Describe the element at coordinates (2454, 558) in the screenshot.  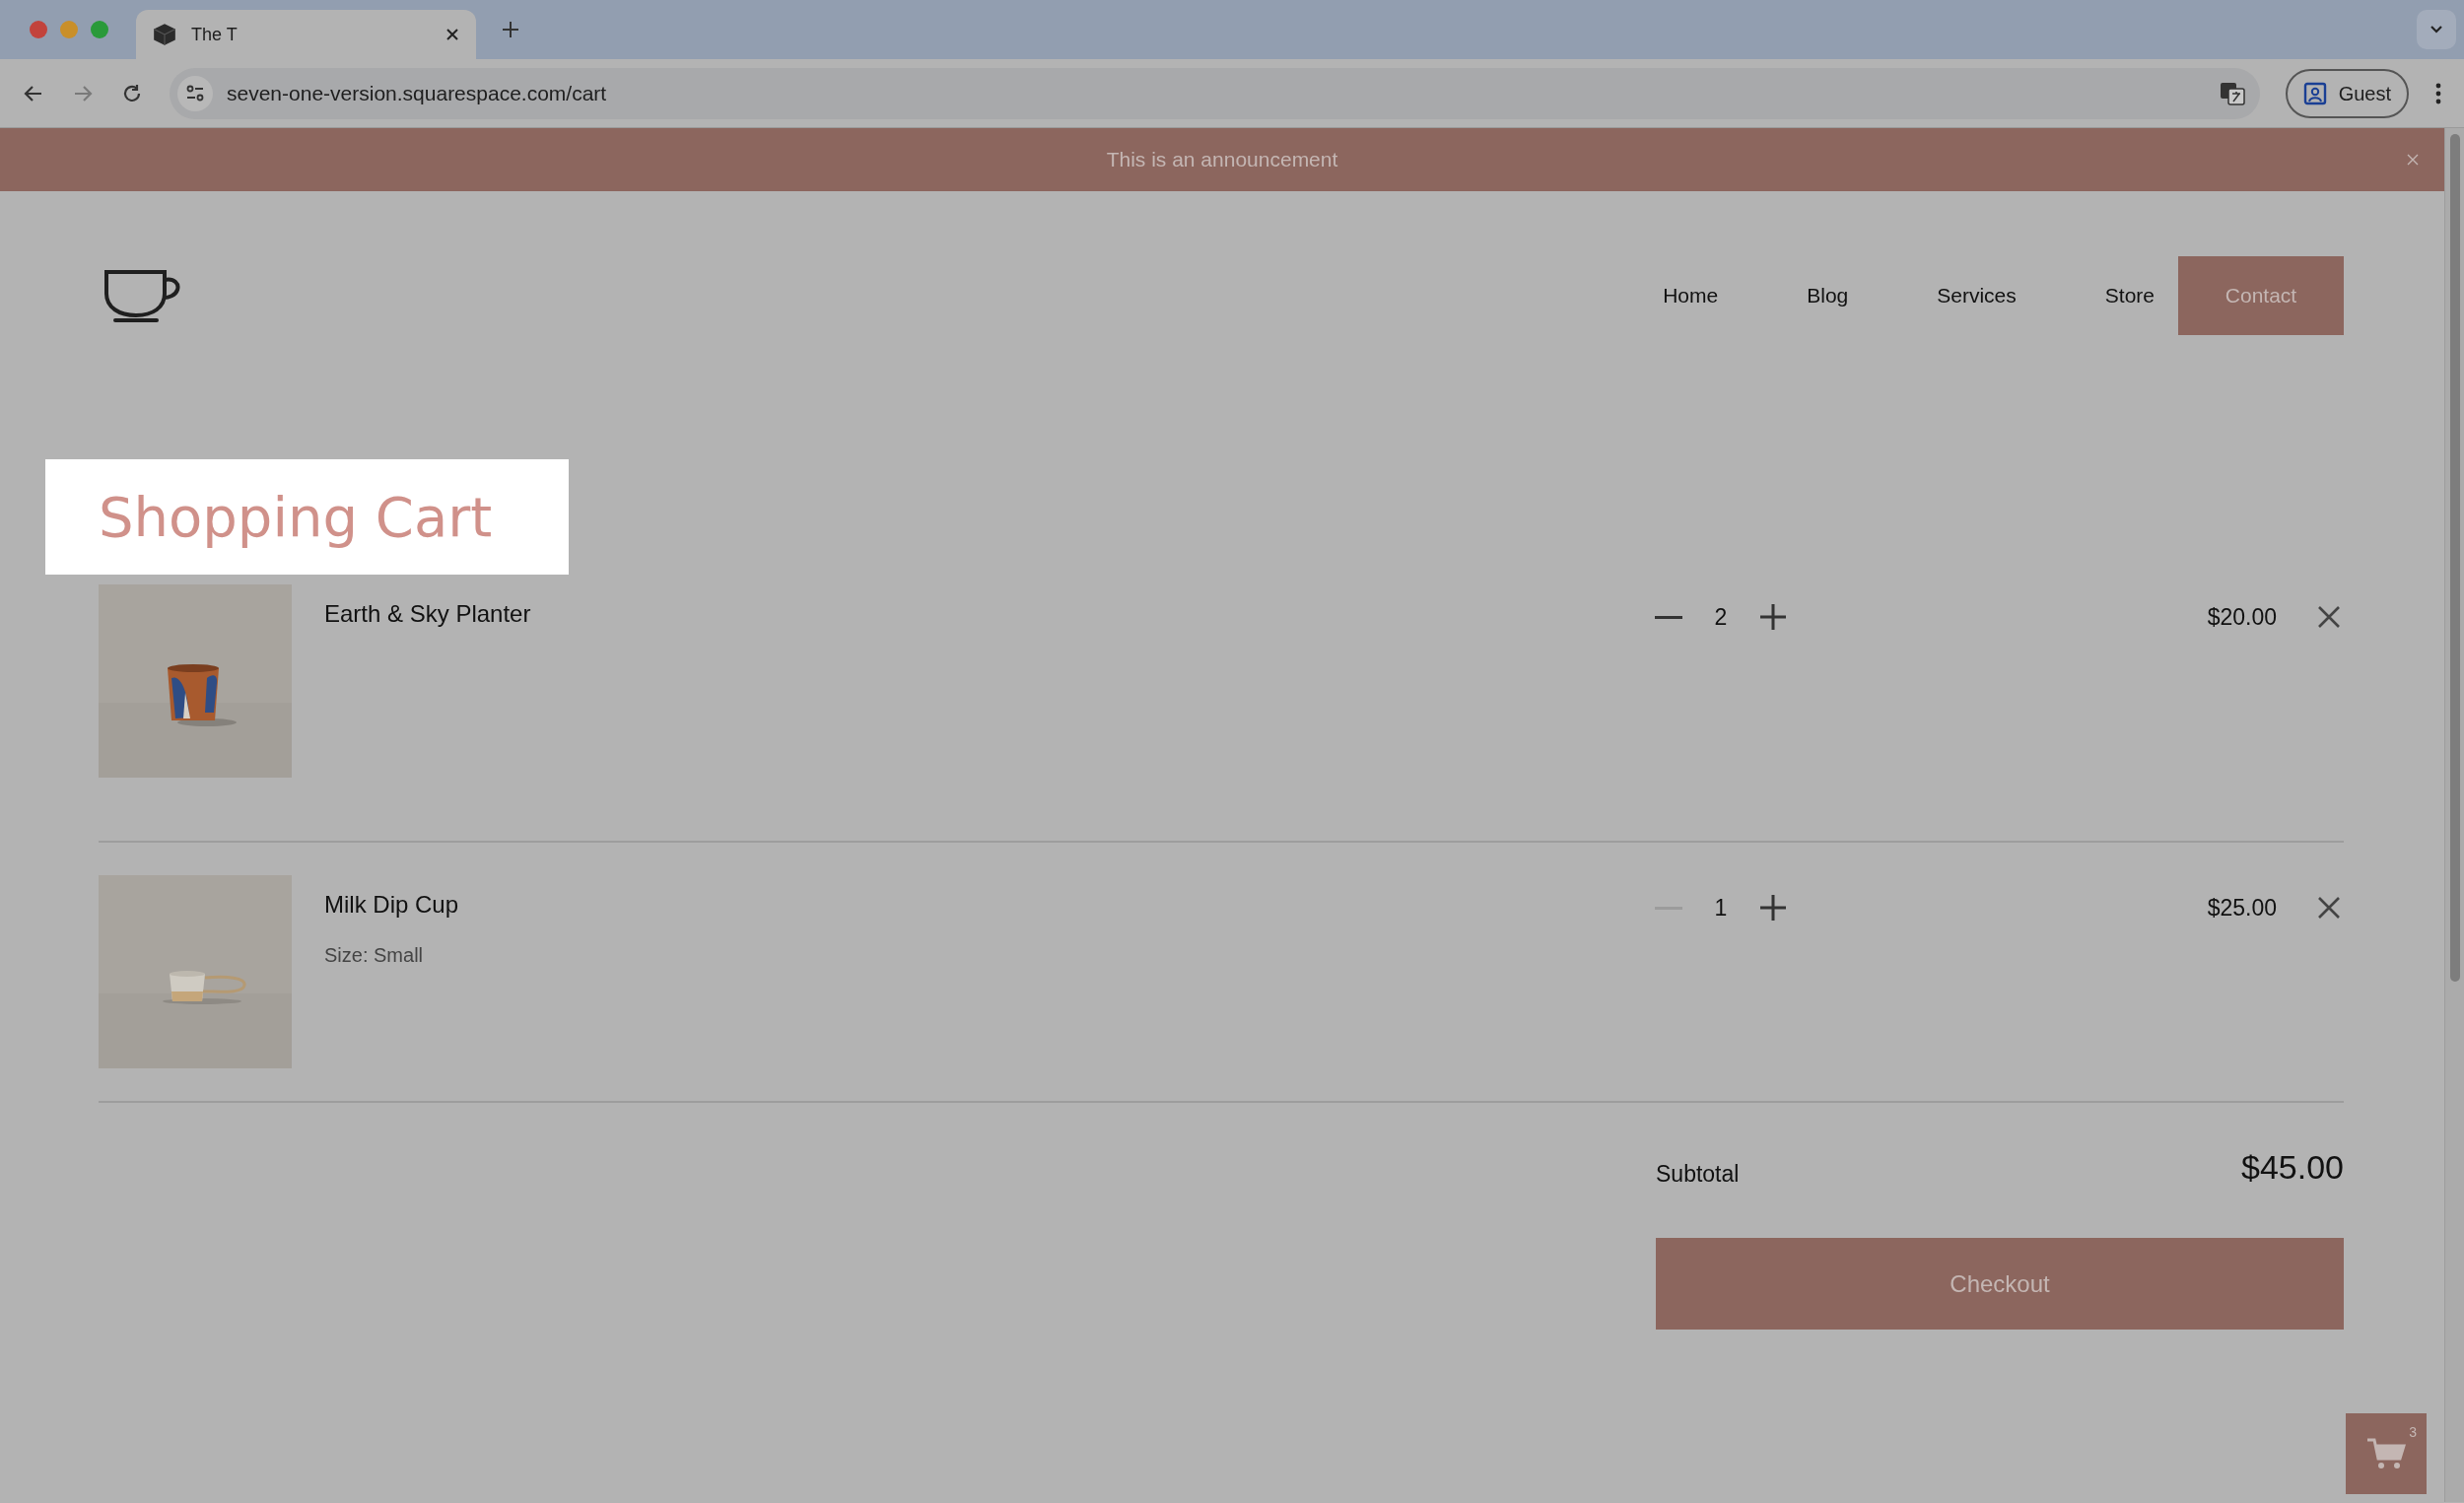
I see `scrollbar-thumb` at that location.